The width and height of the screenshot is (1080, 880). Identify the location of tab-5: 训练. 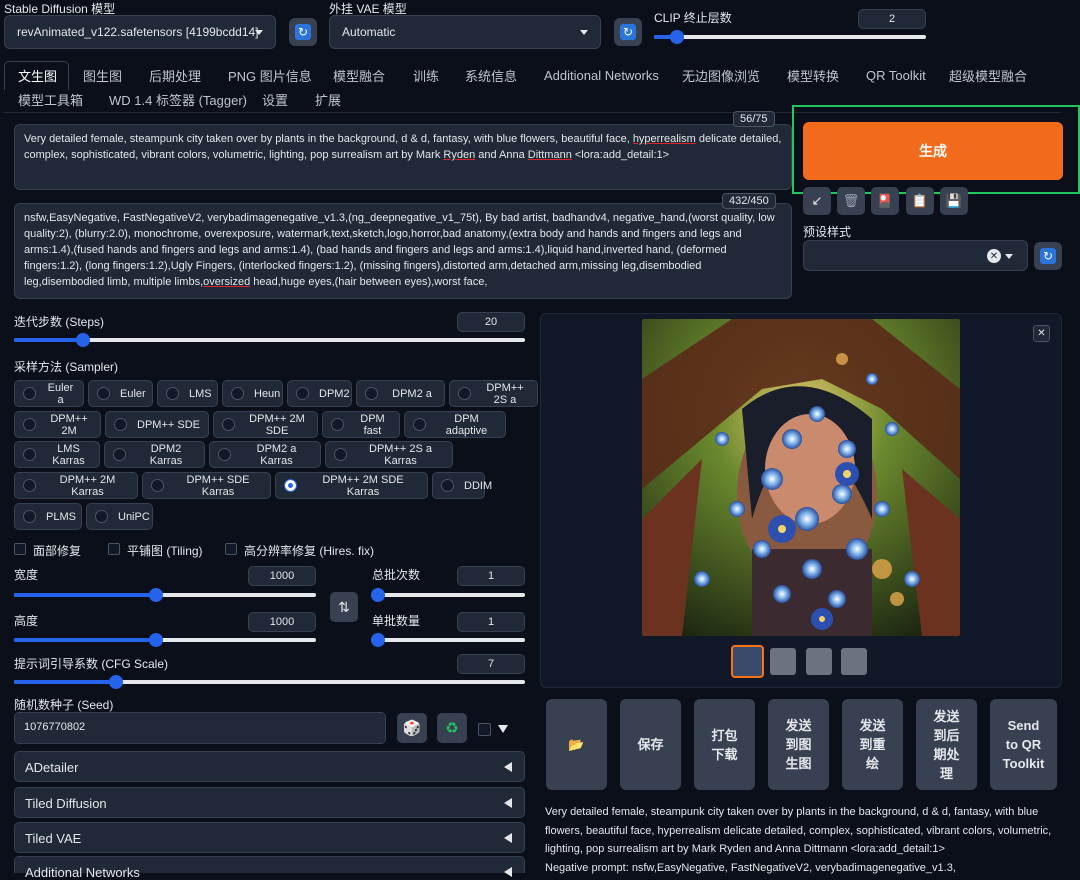
(426, 75).